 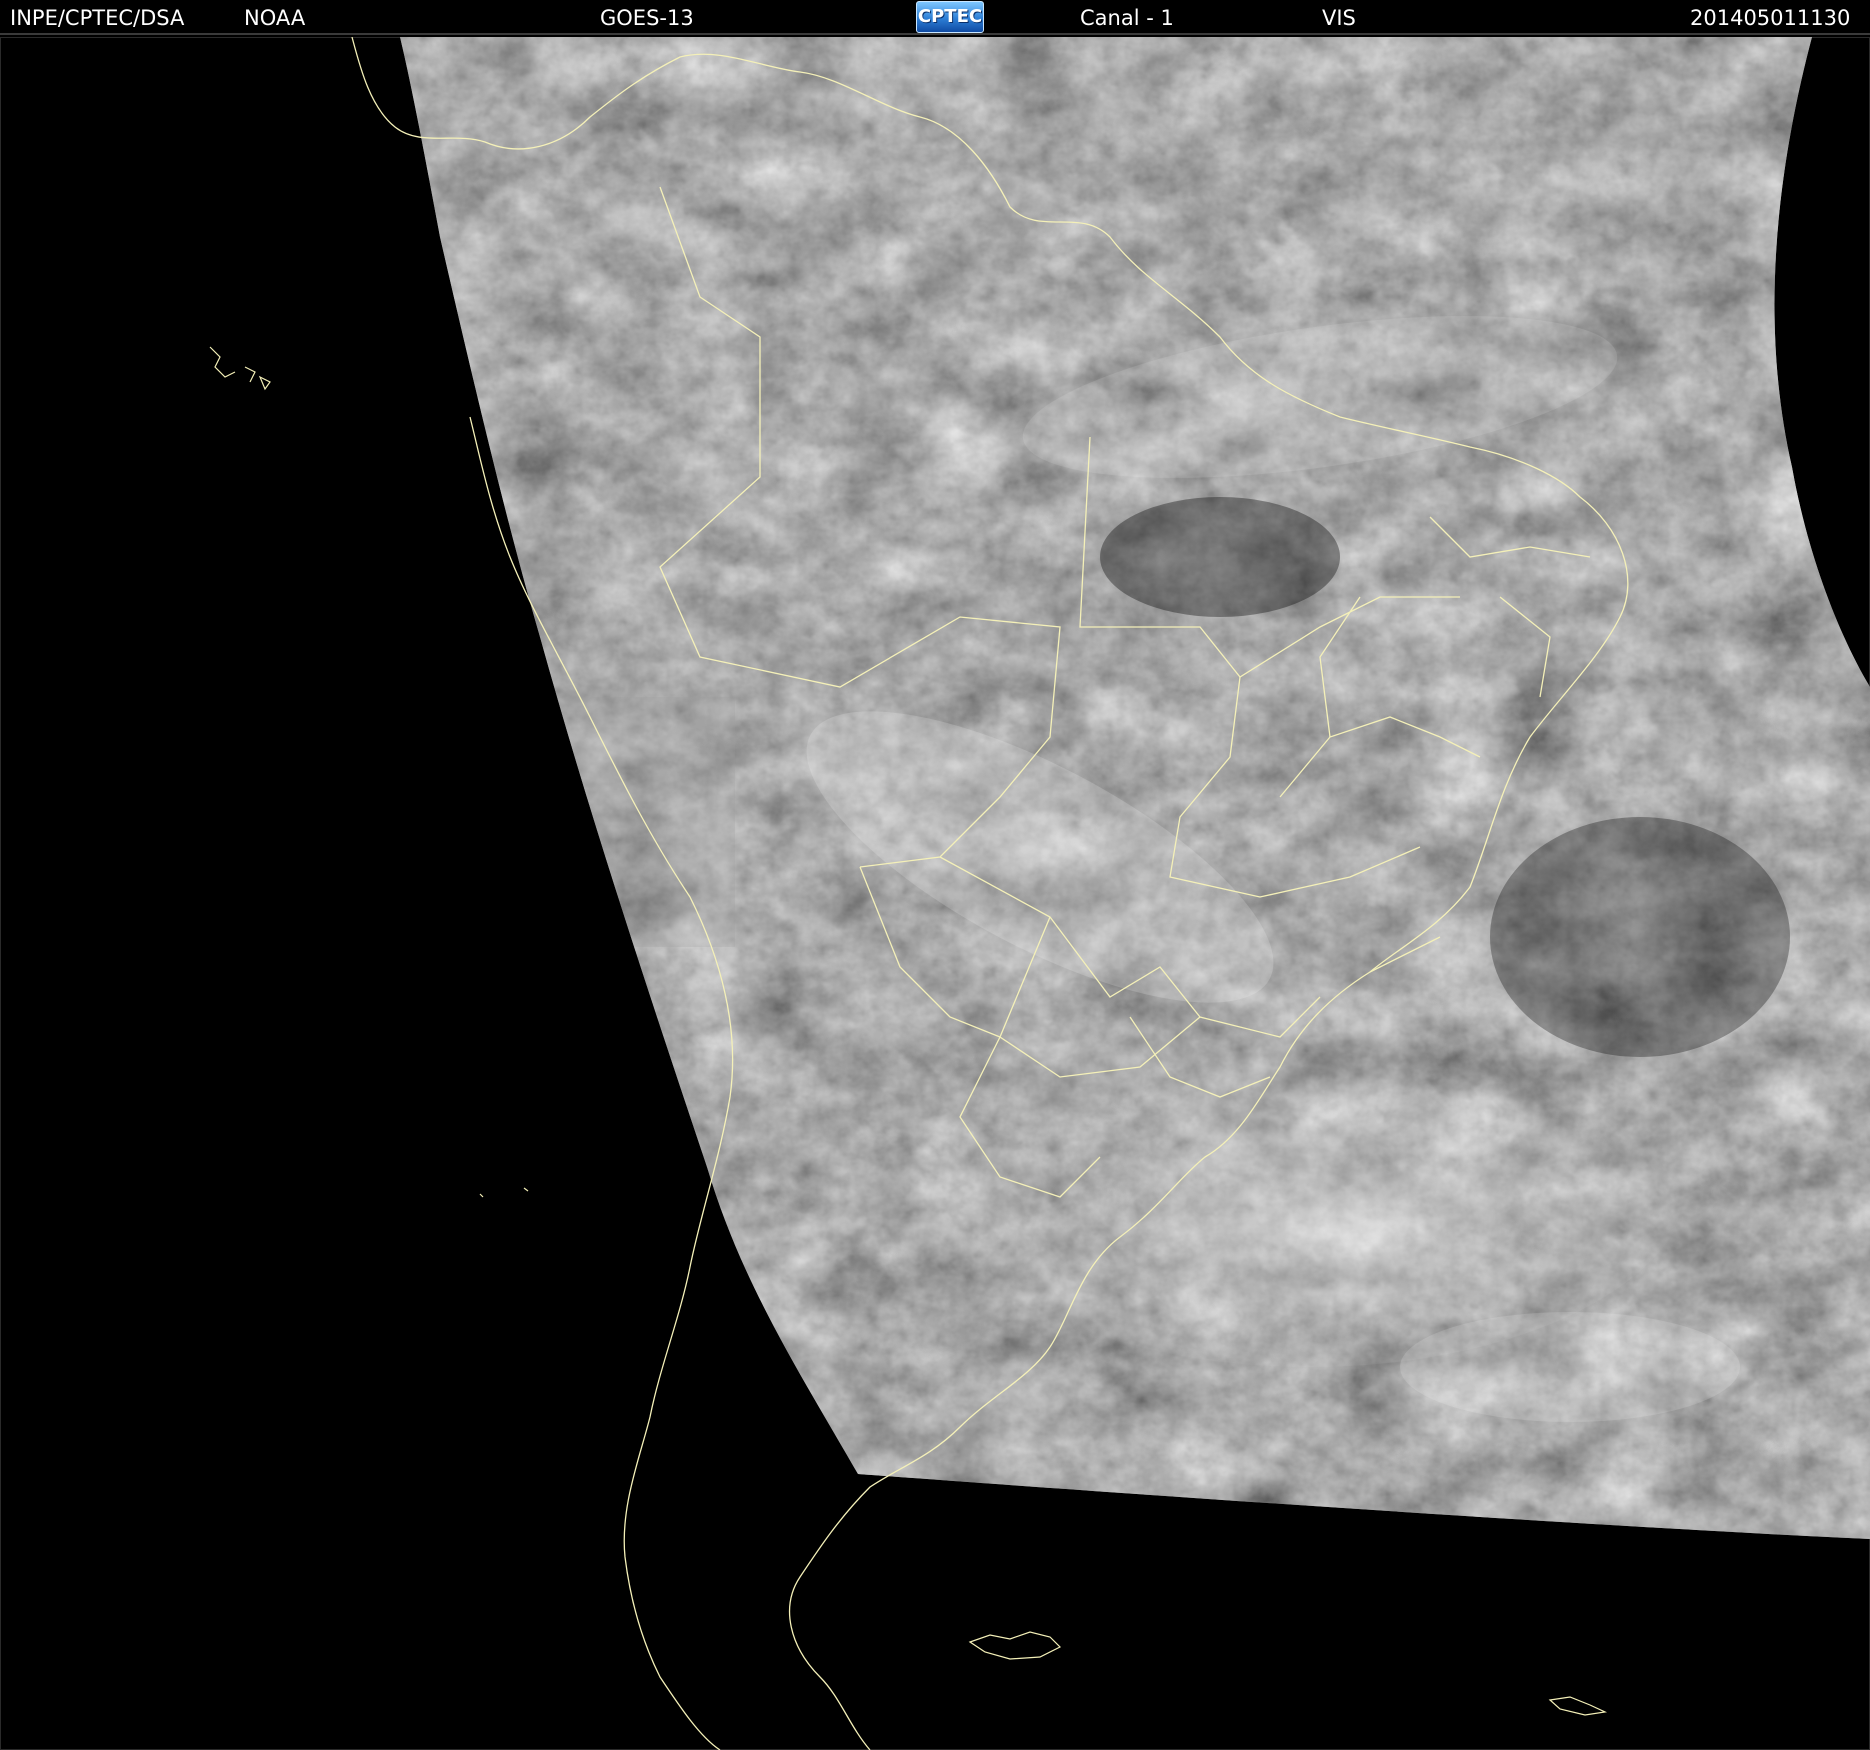 I want to click on band-label: VIS, so click(x=1339, y=18).